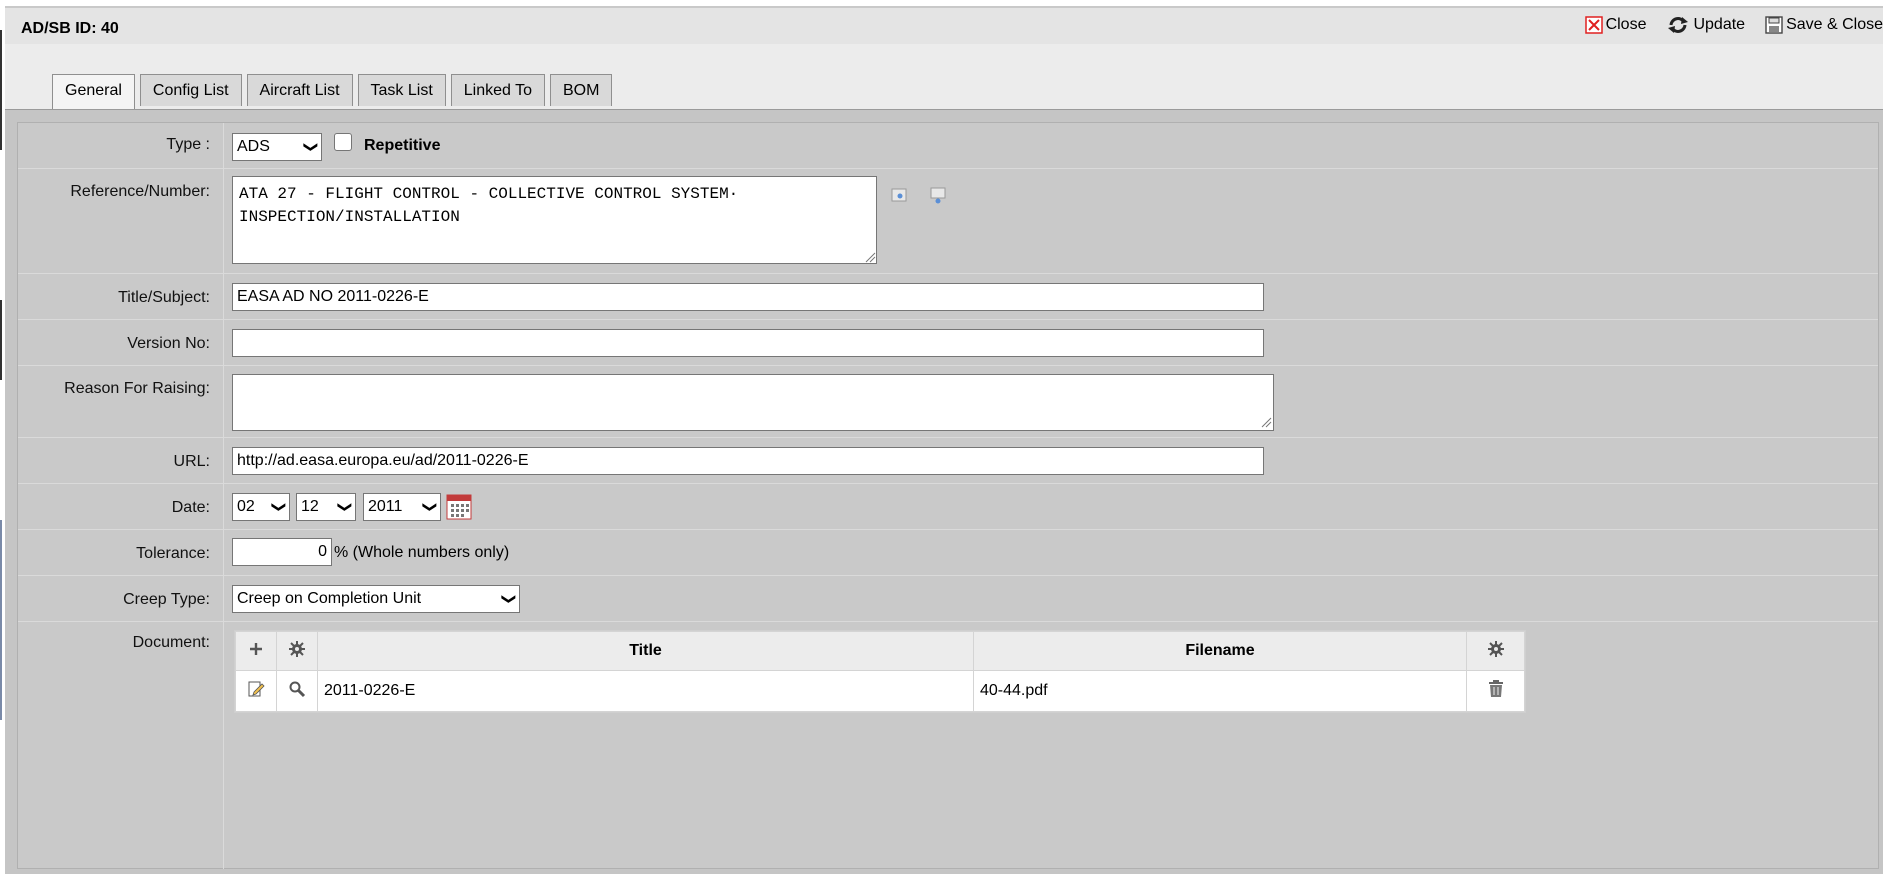 The image size is (1883, 874). I want to click on document-label: Document:, so click(171, 642).